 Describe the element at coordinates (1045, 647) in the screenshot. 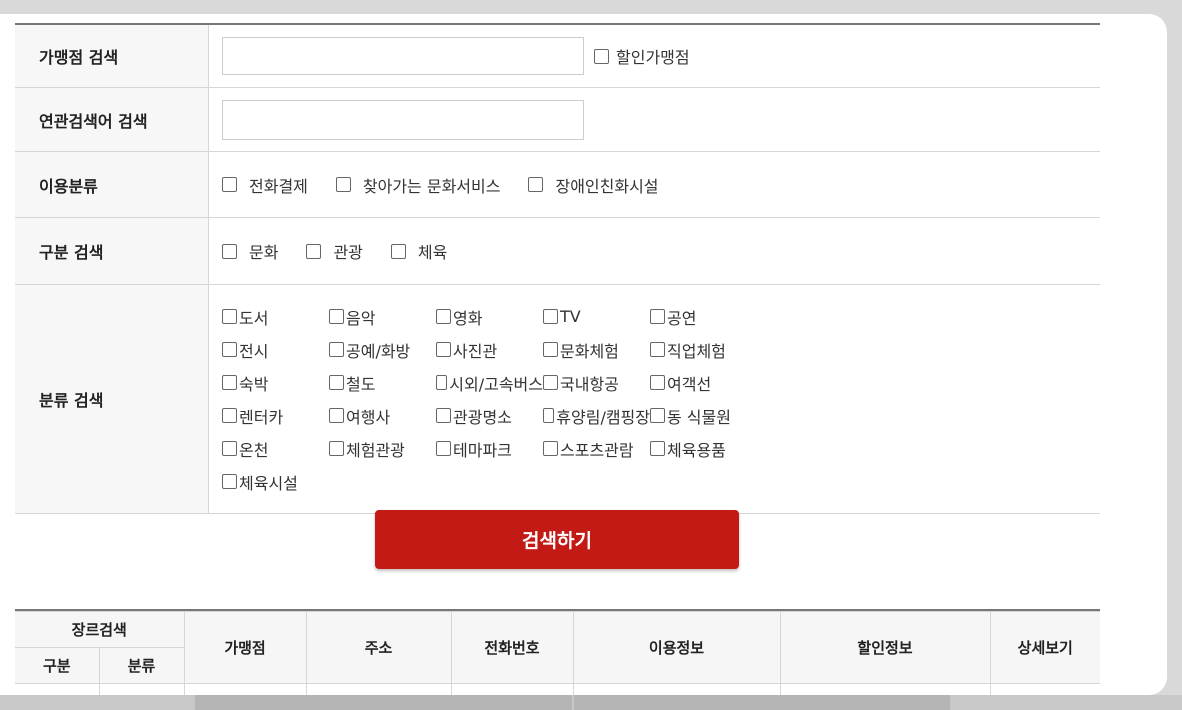

I see `details-header: 상세보기` at that location.